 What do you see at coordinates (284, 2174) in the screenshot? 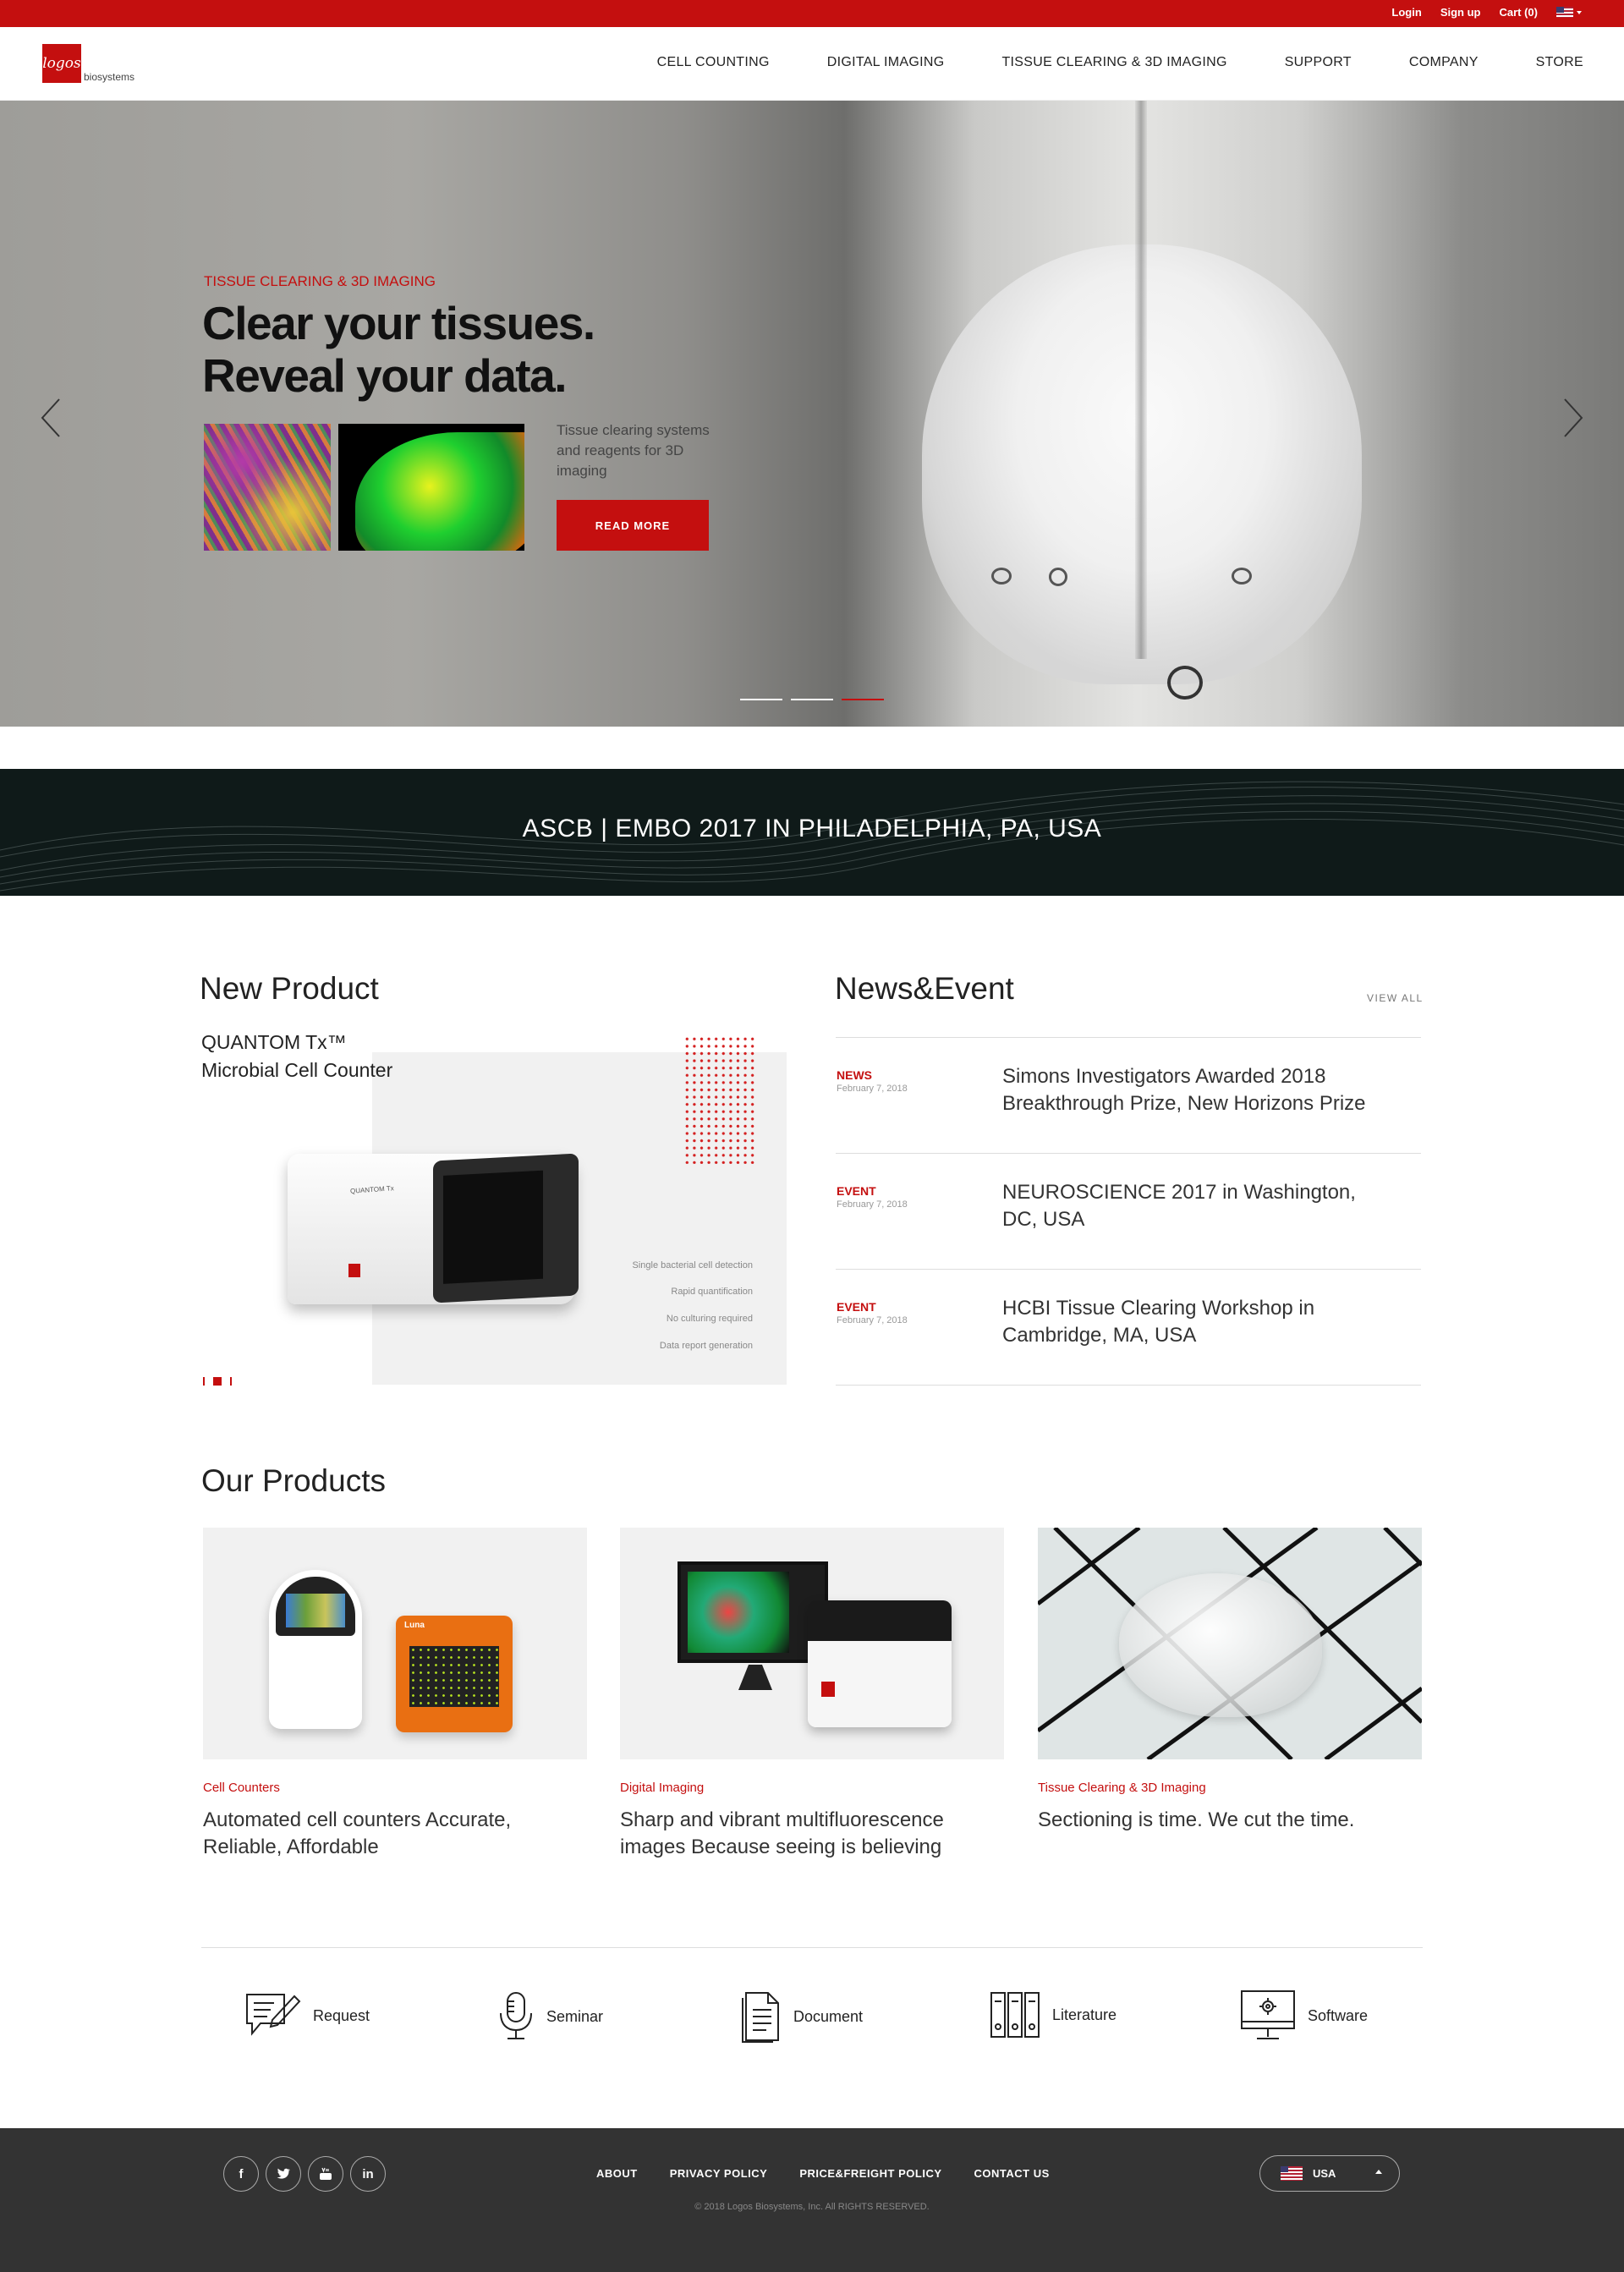
I see `twitter-icon` at bounding box center [284, 2174].